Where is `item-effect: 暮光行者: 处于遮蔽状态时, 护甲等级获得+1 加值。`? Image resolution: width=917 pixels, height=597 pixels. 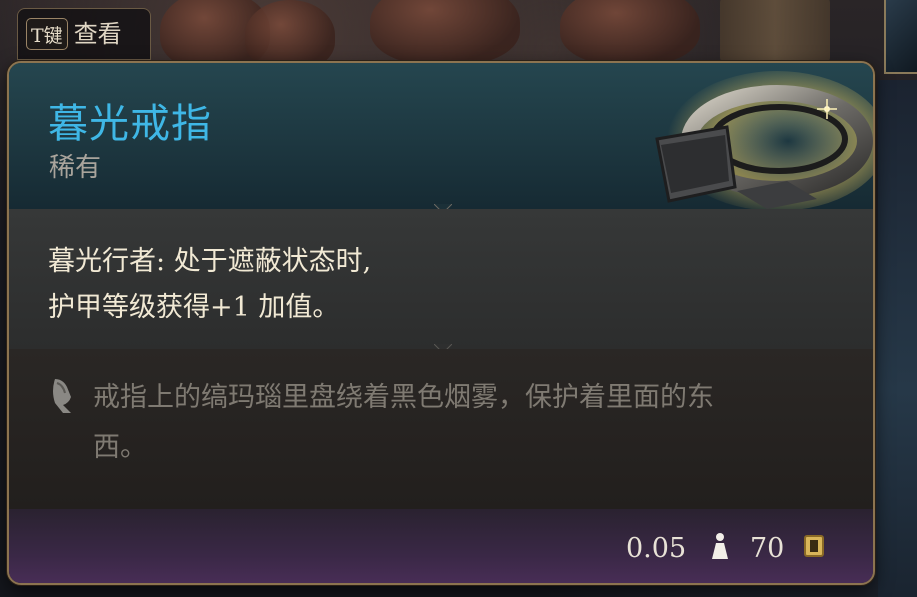 item-effect: 暮光行者: 处于遮蔽状态时, 护甲等级获得+1 加值。 is located at coordinates (368, 285).